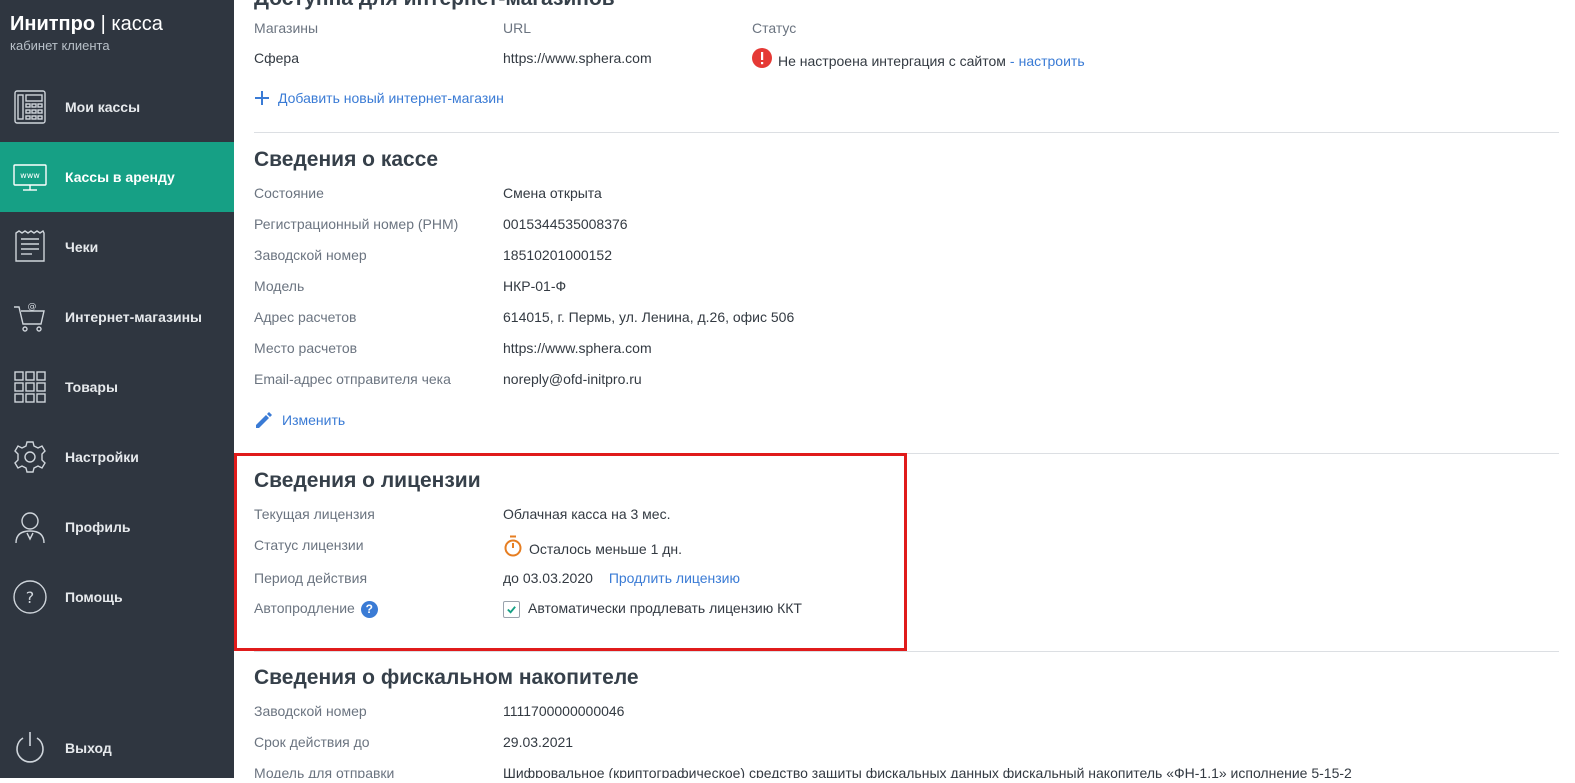  Describe the element at coordinates (94, 597) in the screenshot. I see `nav-label: Помощь` at that location.